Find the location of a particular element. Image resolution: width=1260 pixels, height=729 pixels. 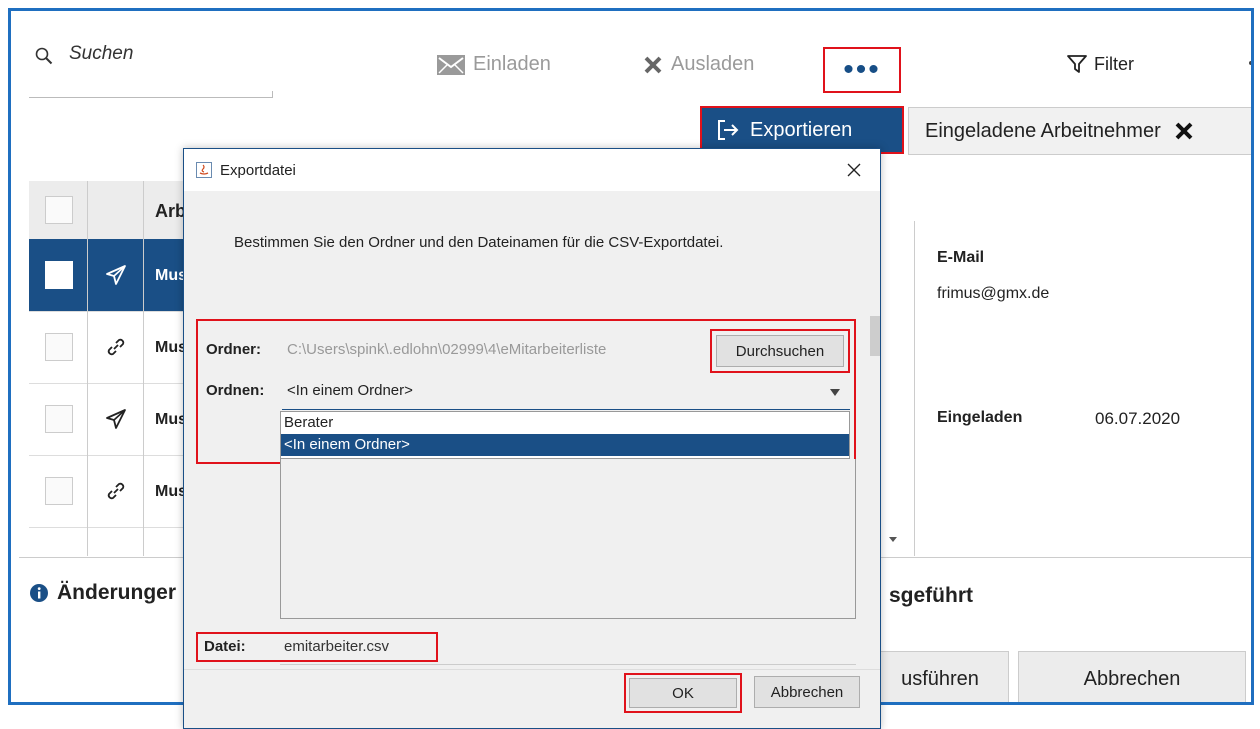

file-label: Datei: is located at coordinates (225, 646).